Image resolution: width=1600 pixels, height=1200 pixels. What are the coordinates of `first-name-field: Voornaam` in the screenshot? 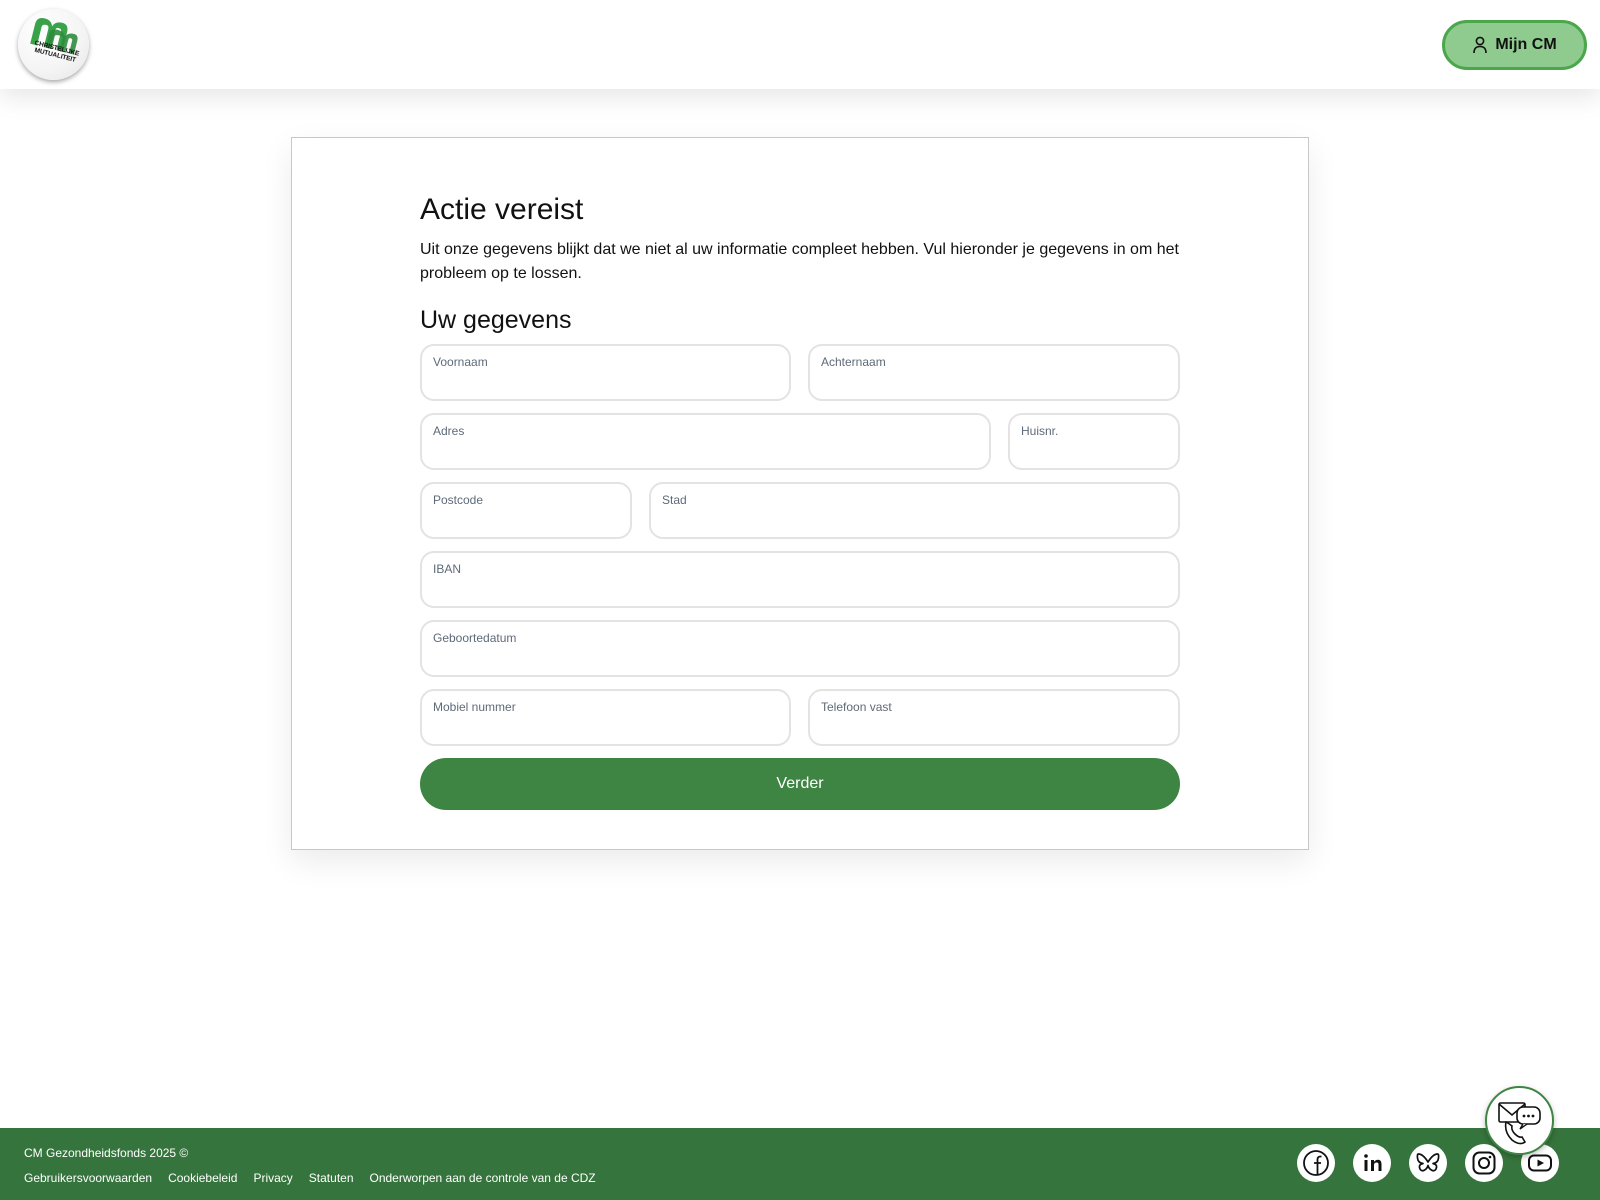 It's located at (605, 372).